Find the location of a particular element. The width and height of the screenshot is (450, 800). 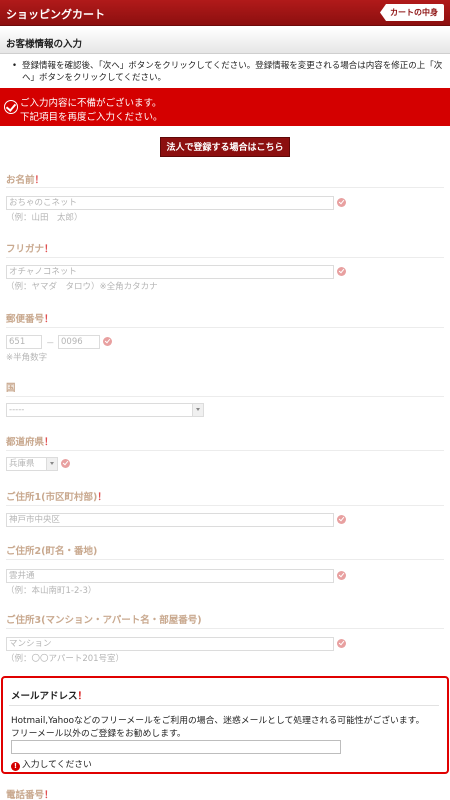

address1-label: ご住所1(市区町村部)！ is located at coordinates (56, 496).